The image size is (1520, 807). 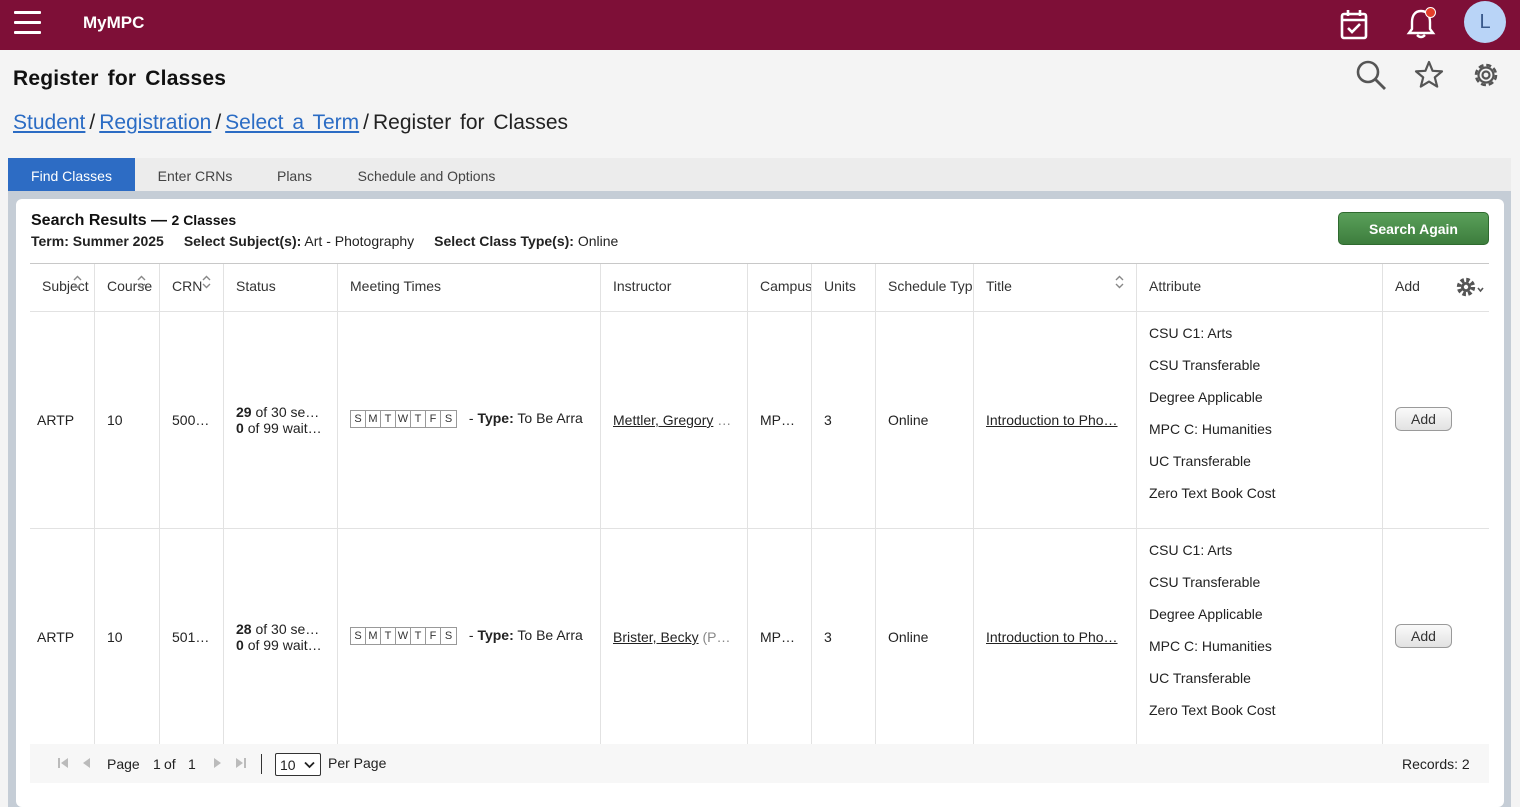 What do you see at coordinates (1371, 75) in the screenshot?
I see `search-icon` at bounding box center [1371, 75].